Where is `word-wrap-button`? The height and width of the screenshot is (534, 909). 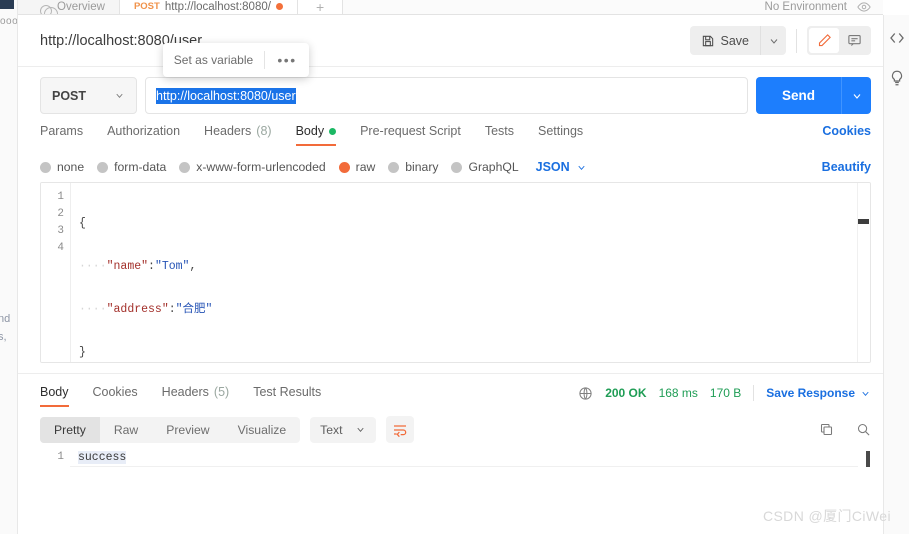
word-wrap-button is located at coordinates (399, 429).